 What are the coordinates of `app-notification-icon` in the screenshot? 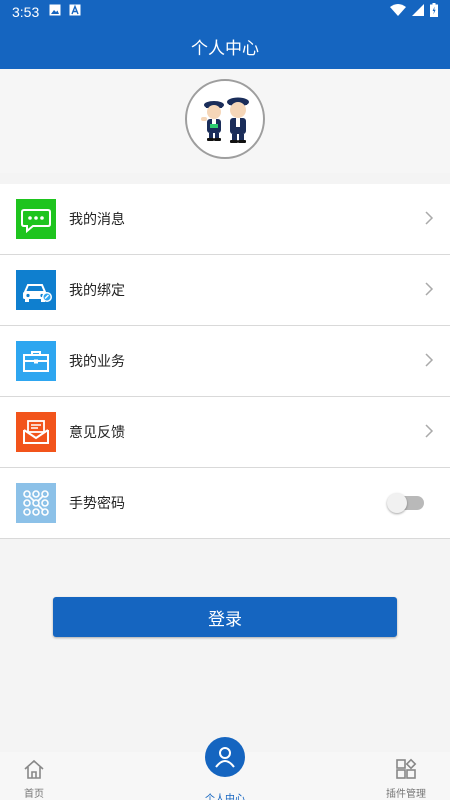 It's located at (75, 12).